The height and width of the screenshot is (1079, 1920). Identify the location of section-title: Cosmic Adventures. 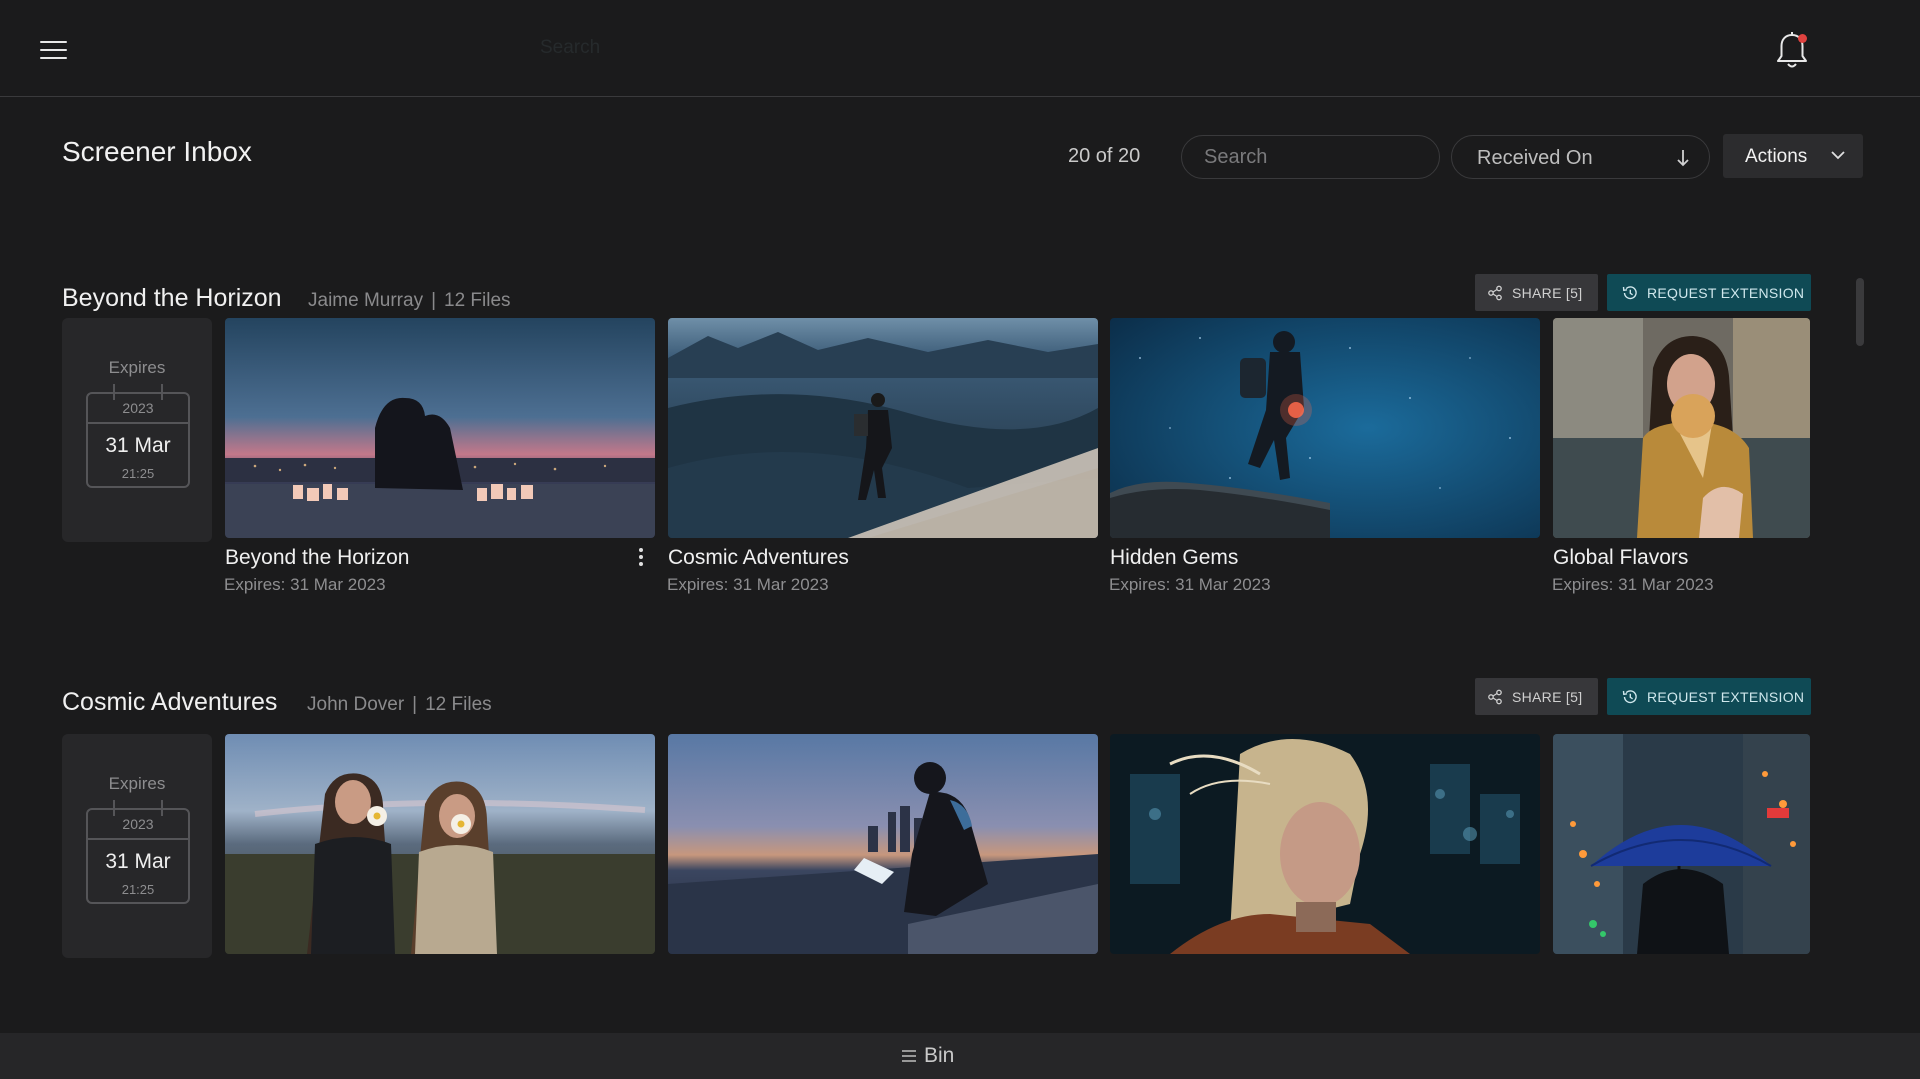
(169, 702).